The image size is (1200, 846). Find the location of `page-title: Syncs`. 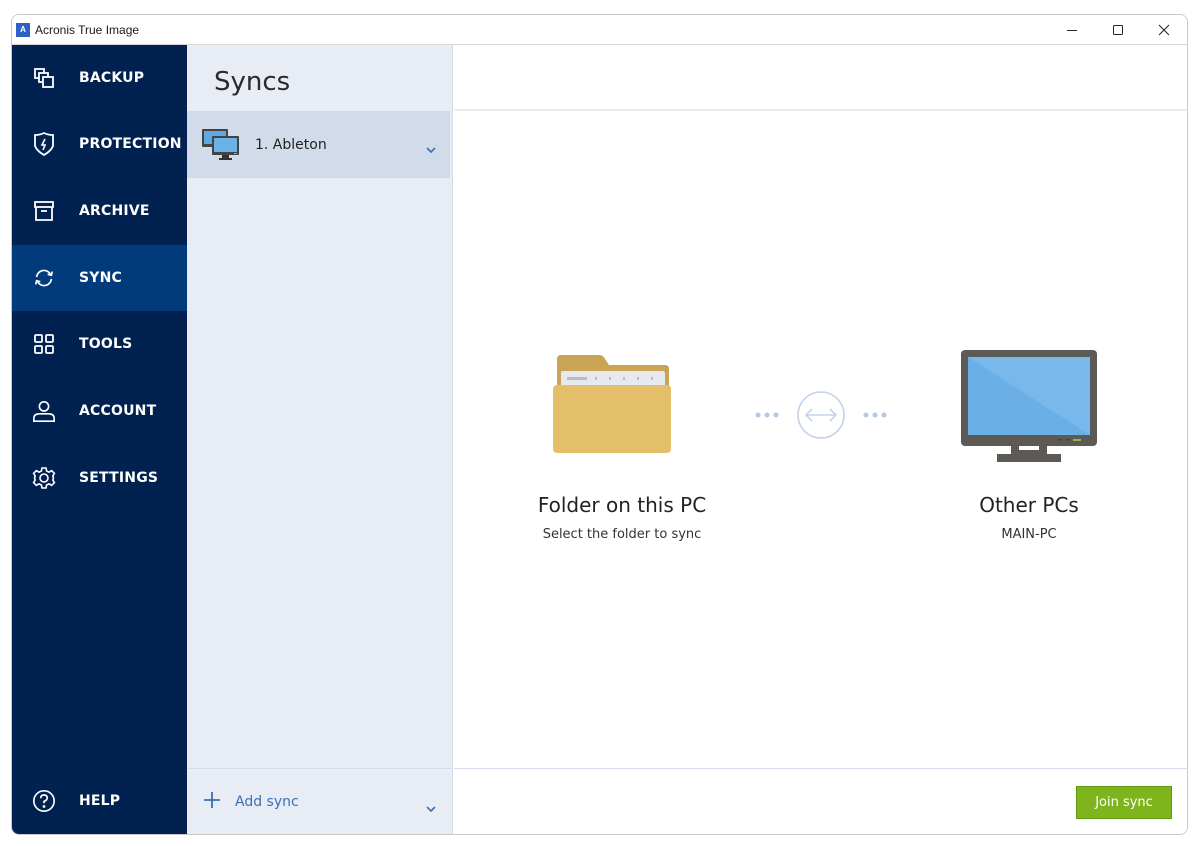

page-title: Syncs is located at coordinates (252, 82).